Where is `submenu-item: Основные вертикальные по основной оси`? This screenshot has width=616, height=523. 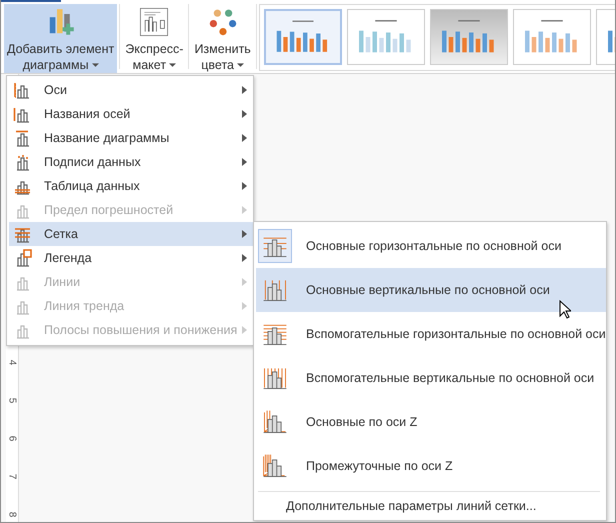 submenu-item: Основные вертикальные по основной оси is located at coordinates (431, 290).